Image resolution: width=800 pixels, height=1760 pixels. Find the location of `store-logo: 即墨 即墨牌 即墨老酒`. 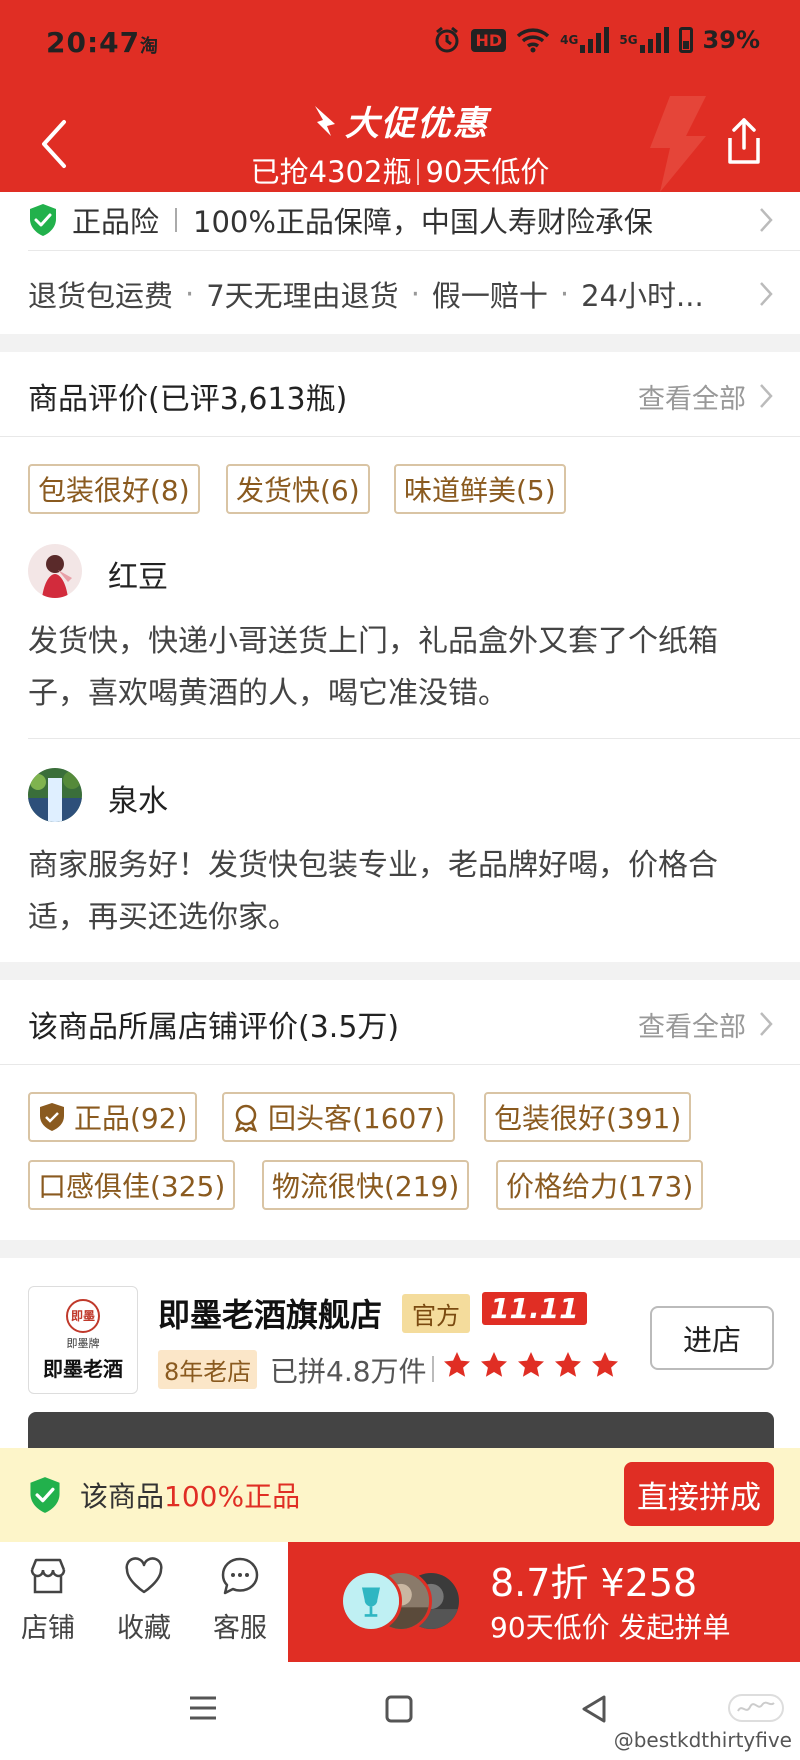

store-logo: 即墨 即墨牌 即墨老酒 is located at coordinates (83, 1340).